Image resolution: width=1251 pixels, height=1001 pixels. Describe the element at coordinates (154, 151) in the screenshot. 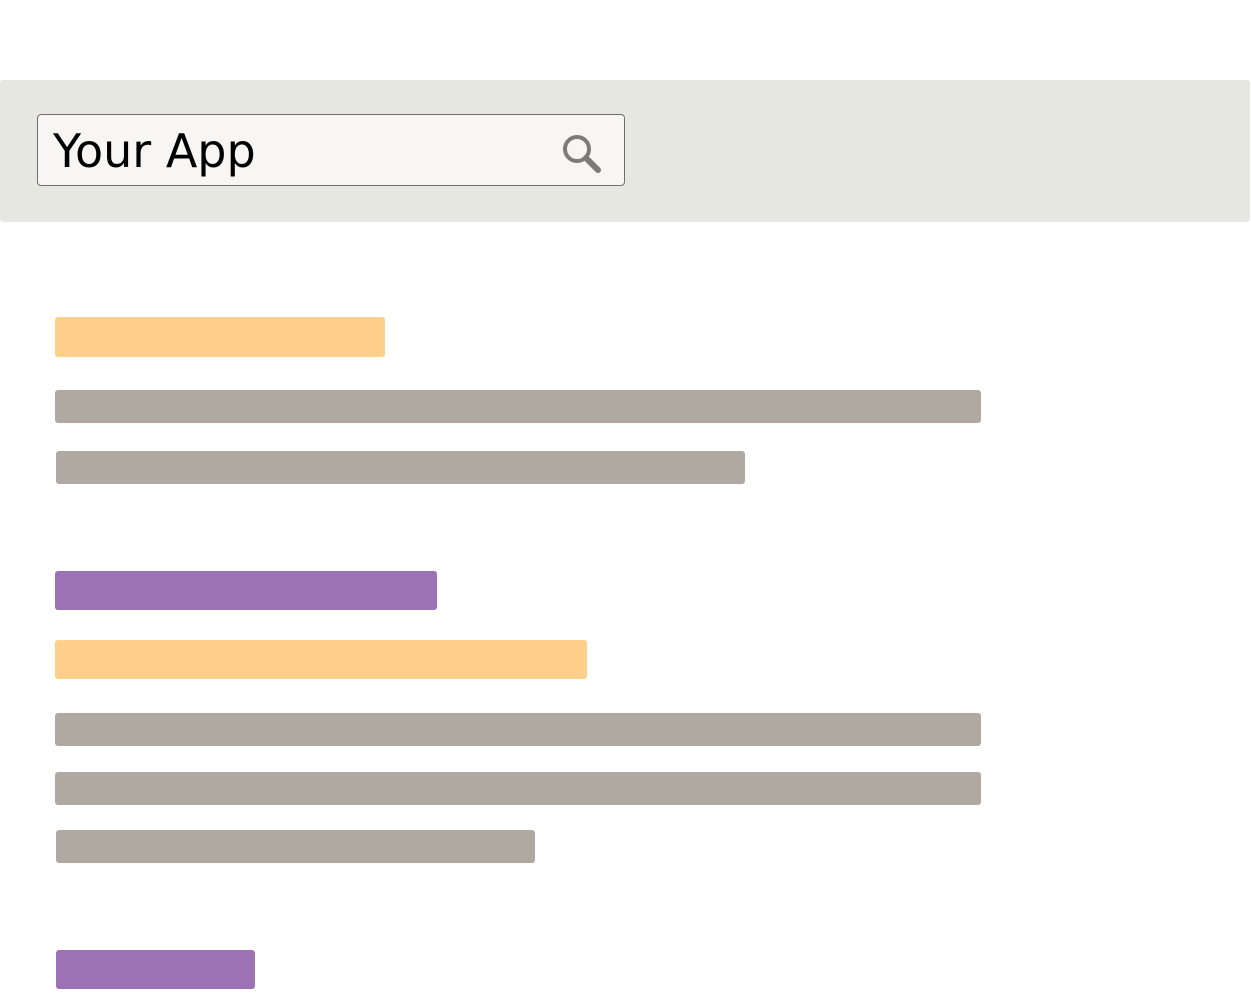

I see `search-input-text: Your App` at that location.